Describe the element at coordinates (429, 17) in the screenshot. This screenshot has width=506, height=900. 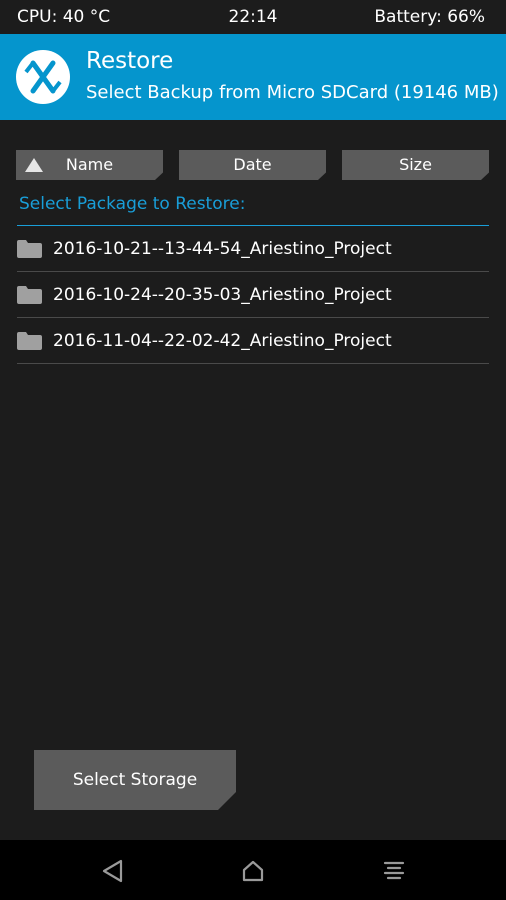
I see `battery-level: Battery: 66%` at that location.